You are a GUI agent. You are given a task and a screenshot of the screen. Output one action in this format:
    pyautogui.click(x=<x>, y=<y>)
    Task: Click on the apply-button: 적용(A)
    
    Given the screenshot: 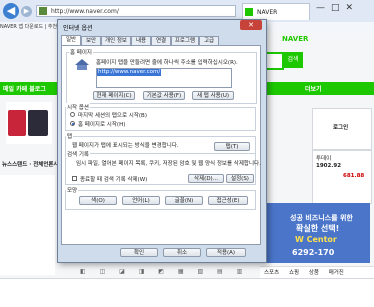 What is the action you would take?
    pyautogui.click(x=226, y=252)
    